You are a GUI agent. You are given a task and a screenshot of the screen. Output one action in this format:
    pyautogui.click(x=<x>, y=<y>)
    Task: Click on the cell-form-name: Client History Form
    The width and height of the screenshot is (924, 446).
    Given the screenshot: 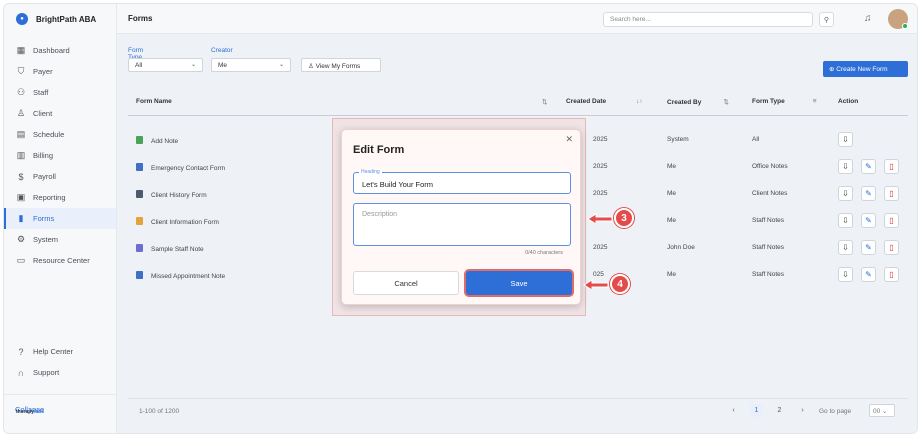 What is the action you would take?
    pyautogui.click(x=171, y=194)
    